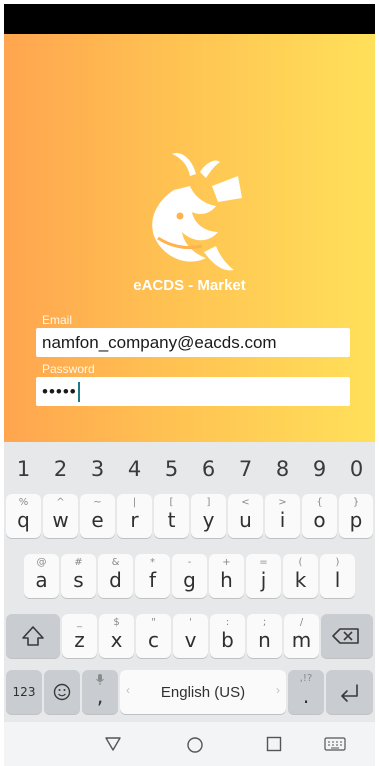 The width and height of the screenshot is (379, 766). I want to click on shift-key, so click(33, 636).